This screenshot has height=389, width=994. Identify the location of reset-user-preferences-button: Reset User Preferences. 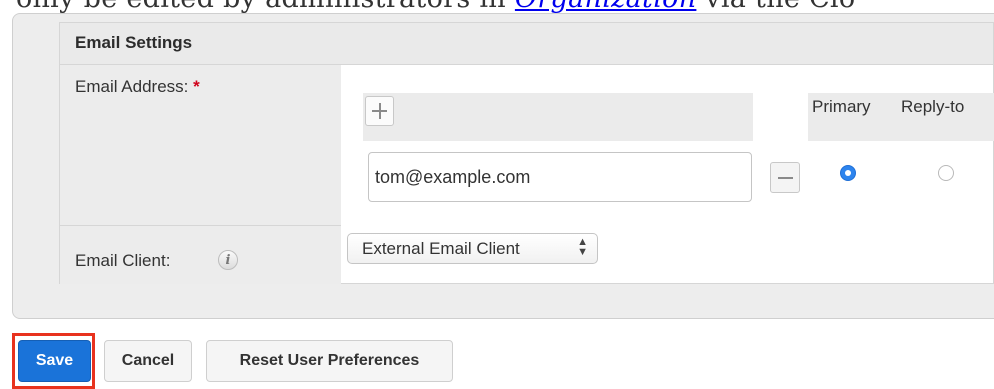
(329, 361).